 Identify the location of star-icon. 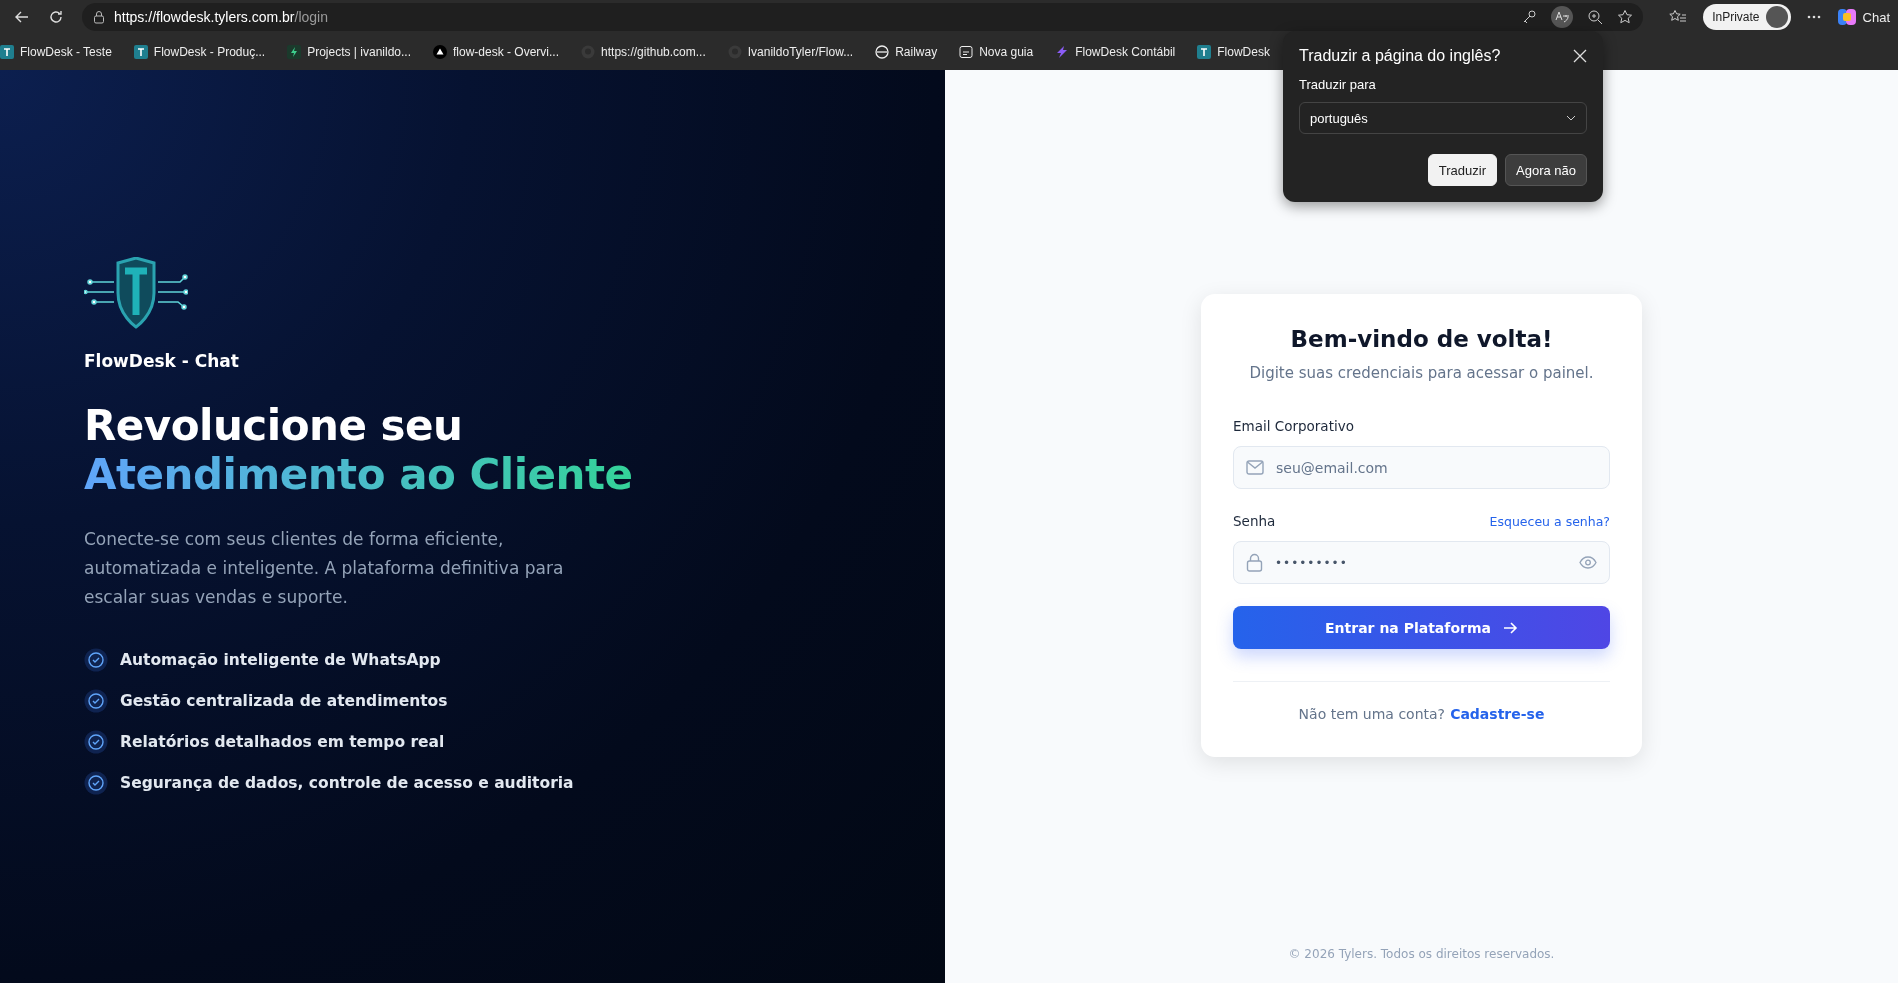
(1625, 17).